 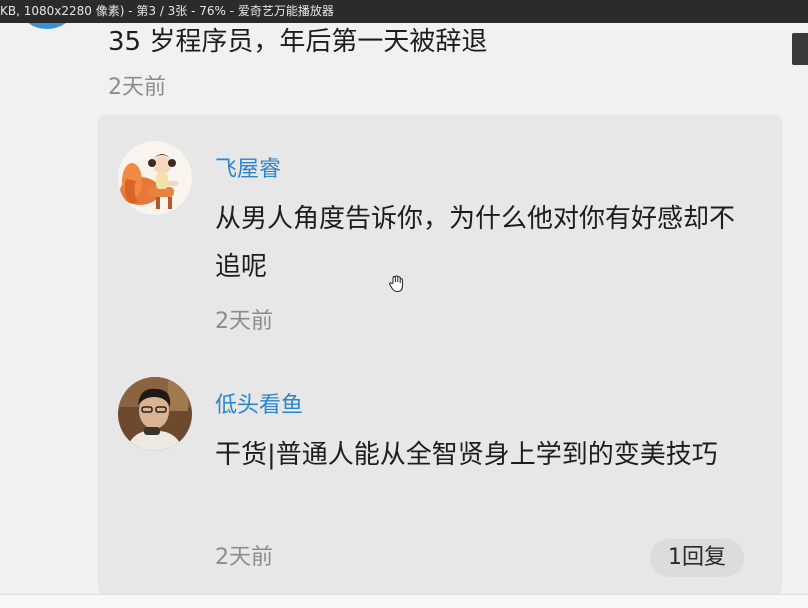 I want to click on main-comment-time: 2天前, so click(x=137, y=87).